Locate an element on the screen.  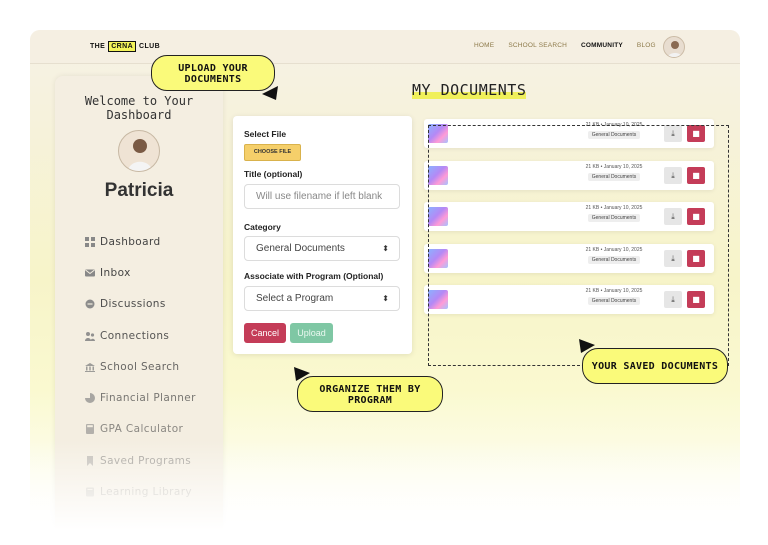
sidebar-item-gpa-calculator: GPA Calculator is located at coordinates (140, 429).